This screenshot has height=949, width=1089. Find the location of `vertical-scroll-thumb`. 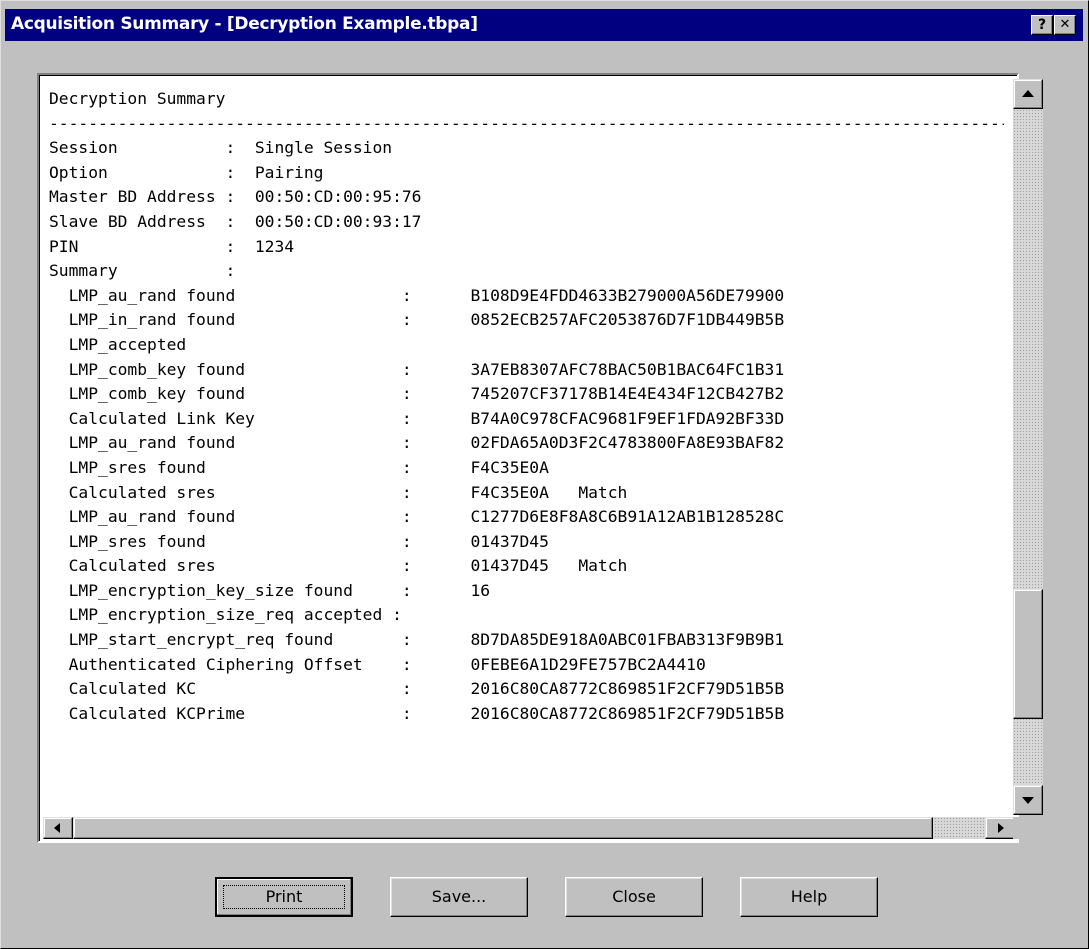

vertical-scroll-thumb is located at coordinates (1028, 654).